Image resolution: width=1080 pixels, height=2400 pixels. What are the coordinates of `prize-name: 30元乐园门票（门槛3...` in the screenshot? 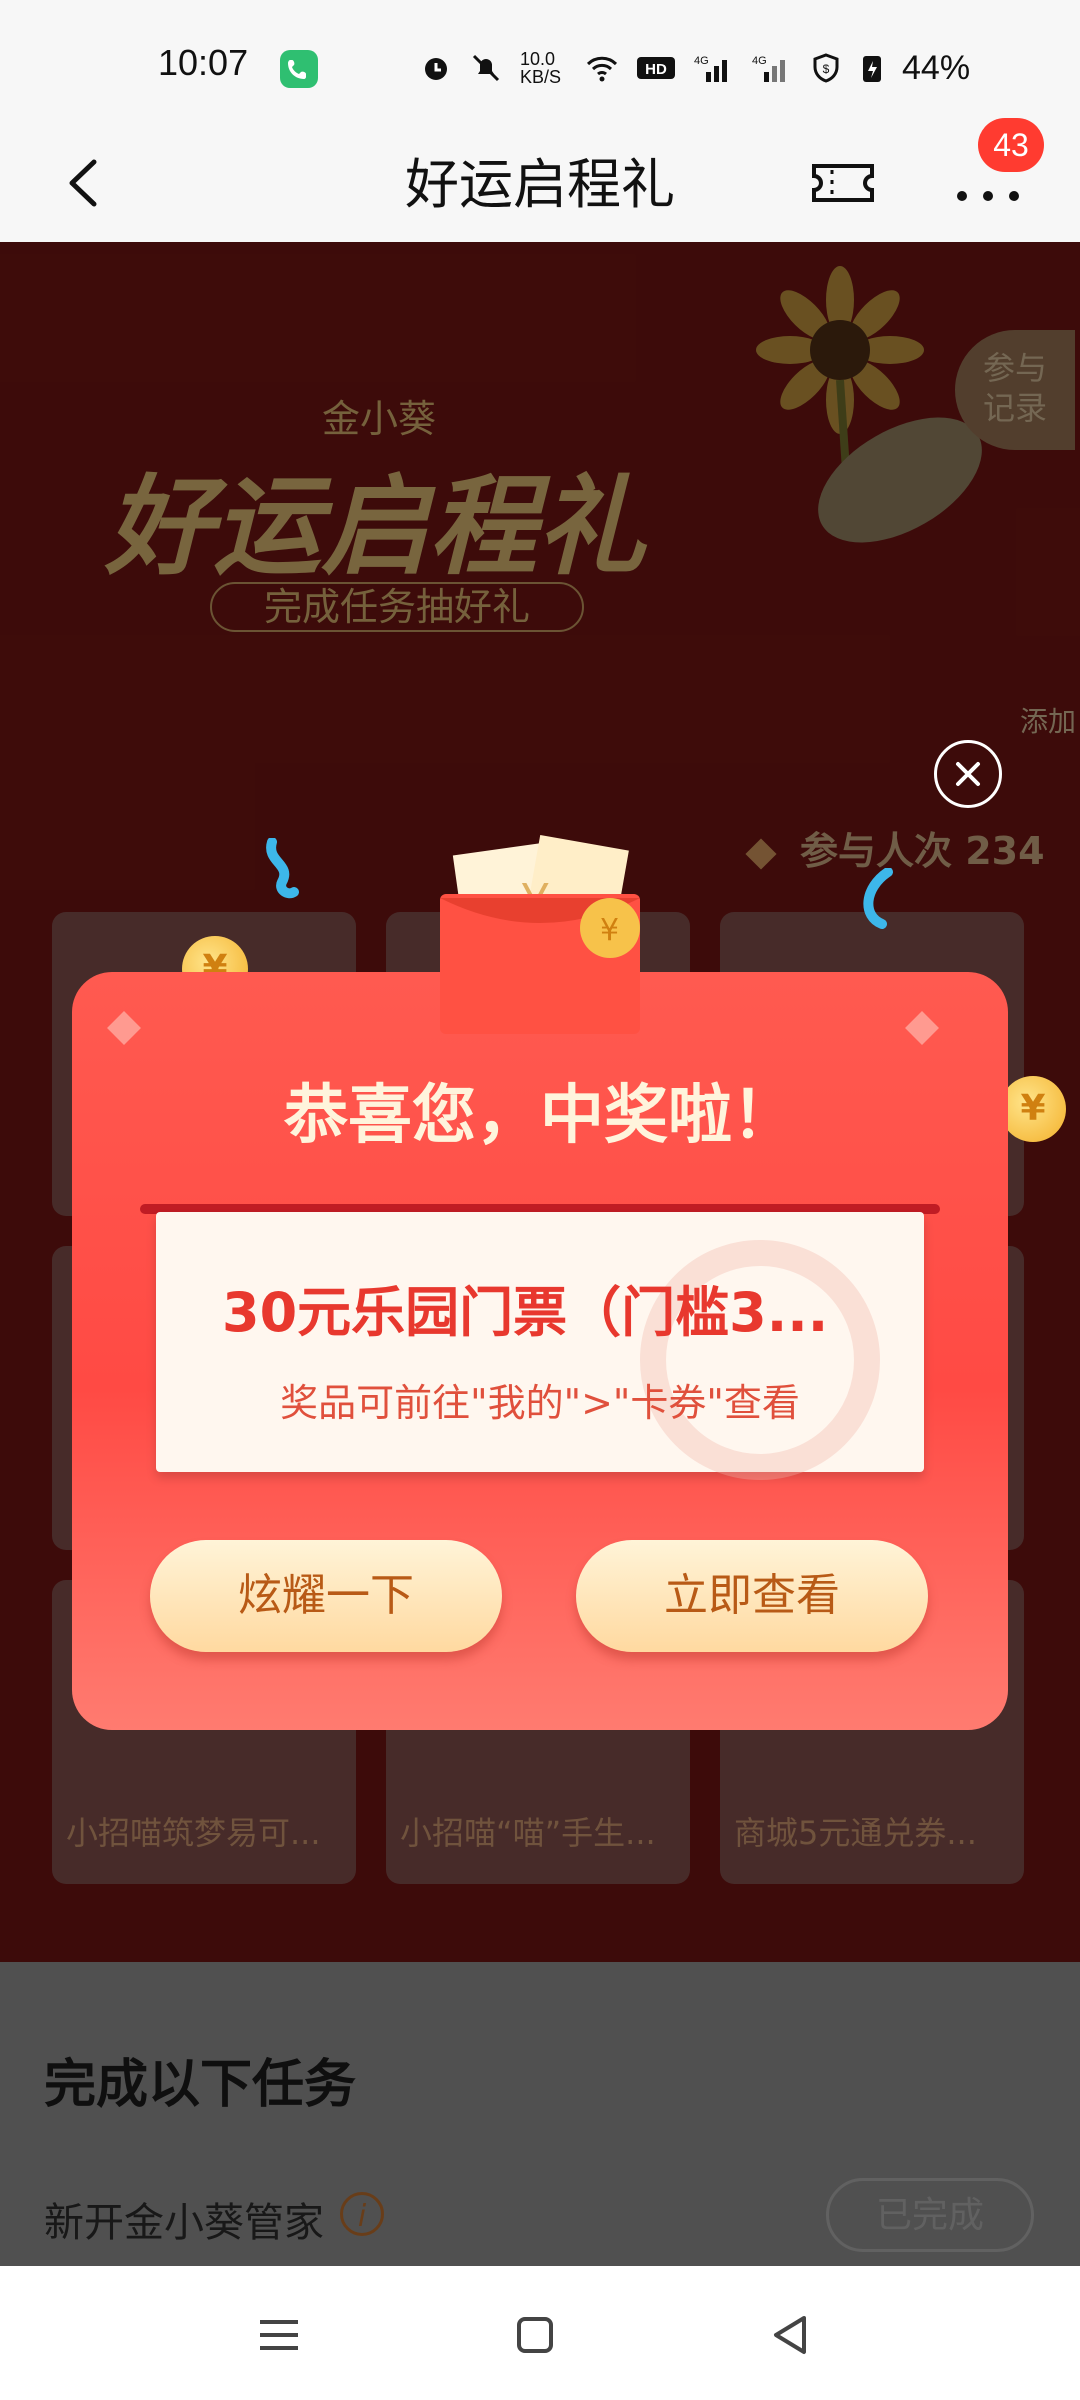 It's located at (525, 1312).